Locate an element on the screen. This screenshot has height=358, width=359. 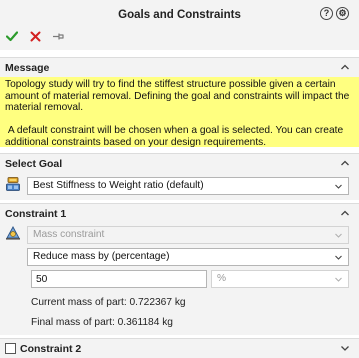
toolbar is located at coordinates (35, 36).